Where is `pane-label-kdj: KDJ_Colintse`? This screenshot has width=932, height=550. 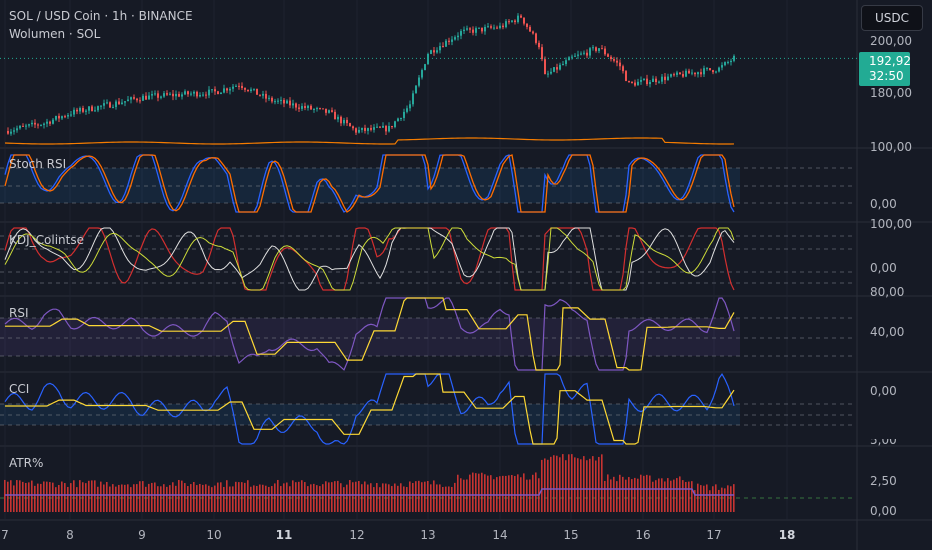
pane-label-kdj: KDJ_Colintse is located at coordinates (46, 240).